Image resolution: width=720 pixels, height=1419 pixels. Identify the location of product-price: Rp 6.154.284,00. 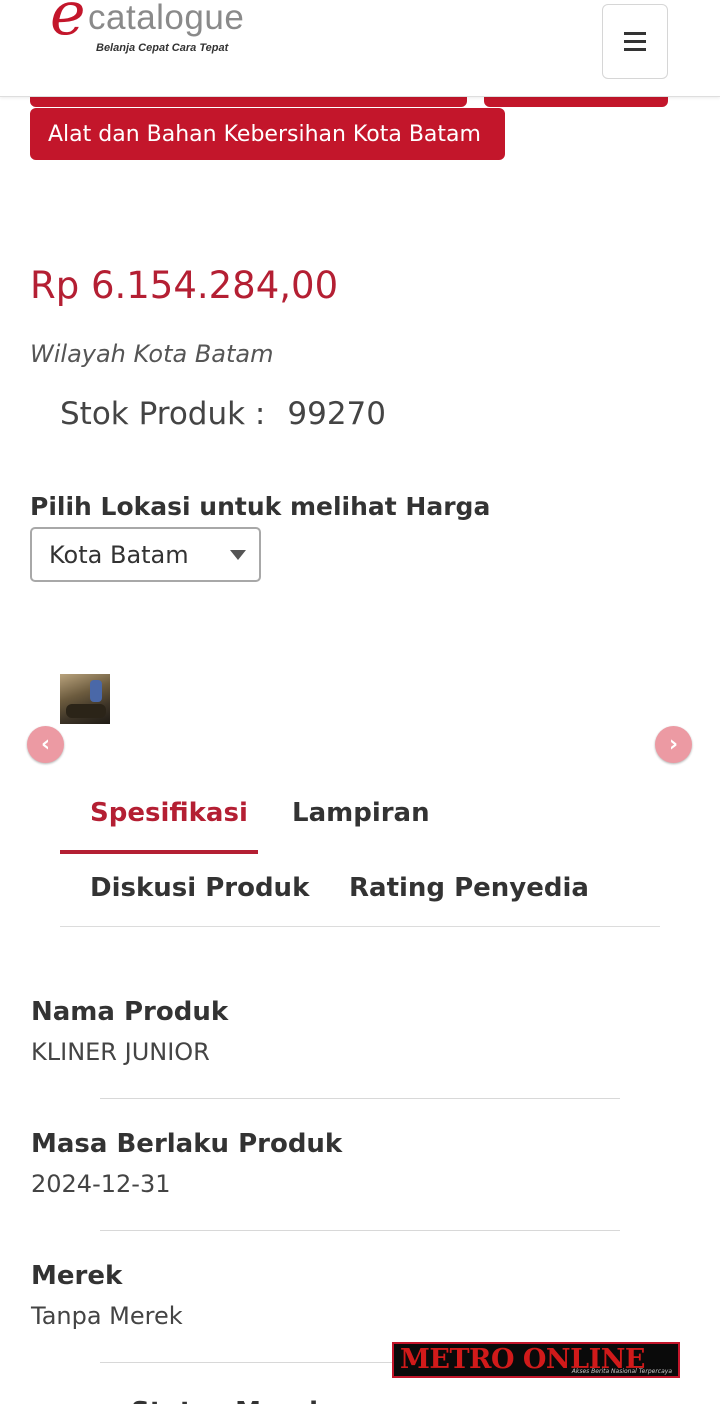
(184, 285).